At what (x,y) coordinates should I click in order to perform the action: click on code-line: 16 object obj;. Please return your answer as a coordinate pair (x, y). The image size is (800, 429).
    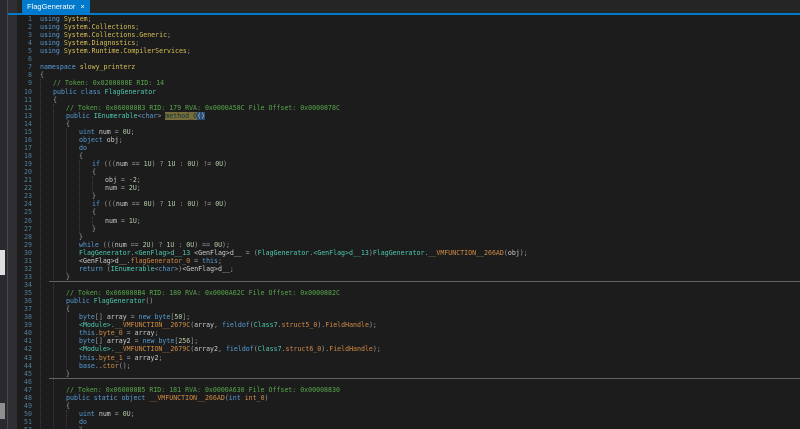
    Looking at the image, I should click on (408, 140).